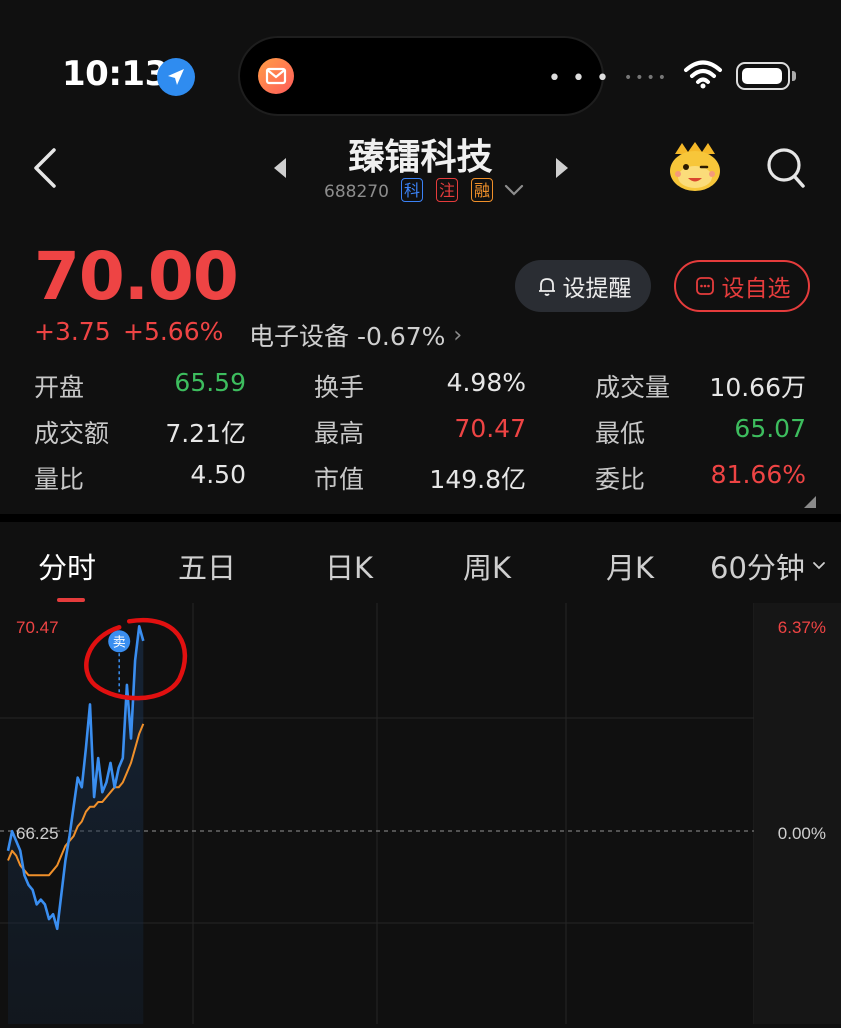 The height and width of the screenshot is (1028, 841). I want to click on expand-corner-icon, so click(810, 502).